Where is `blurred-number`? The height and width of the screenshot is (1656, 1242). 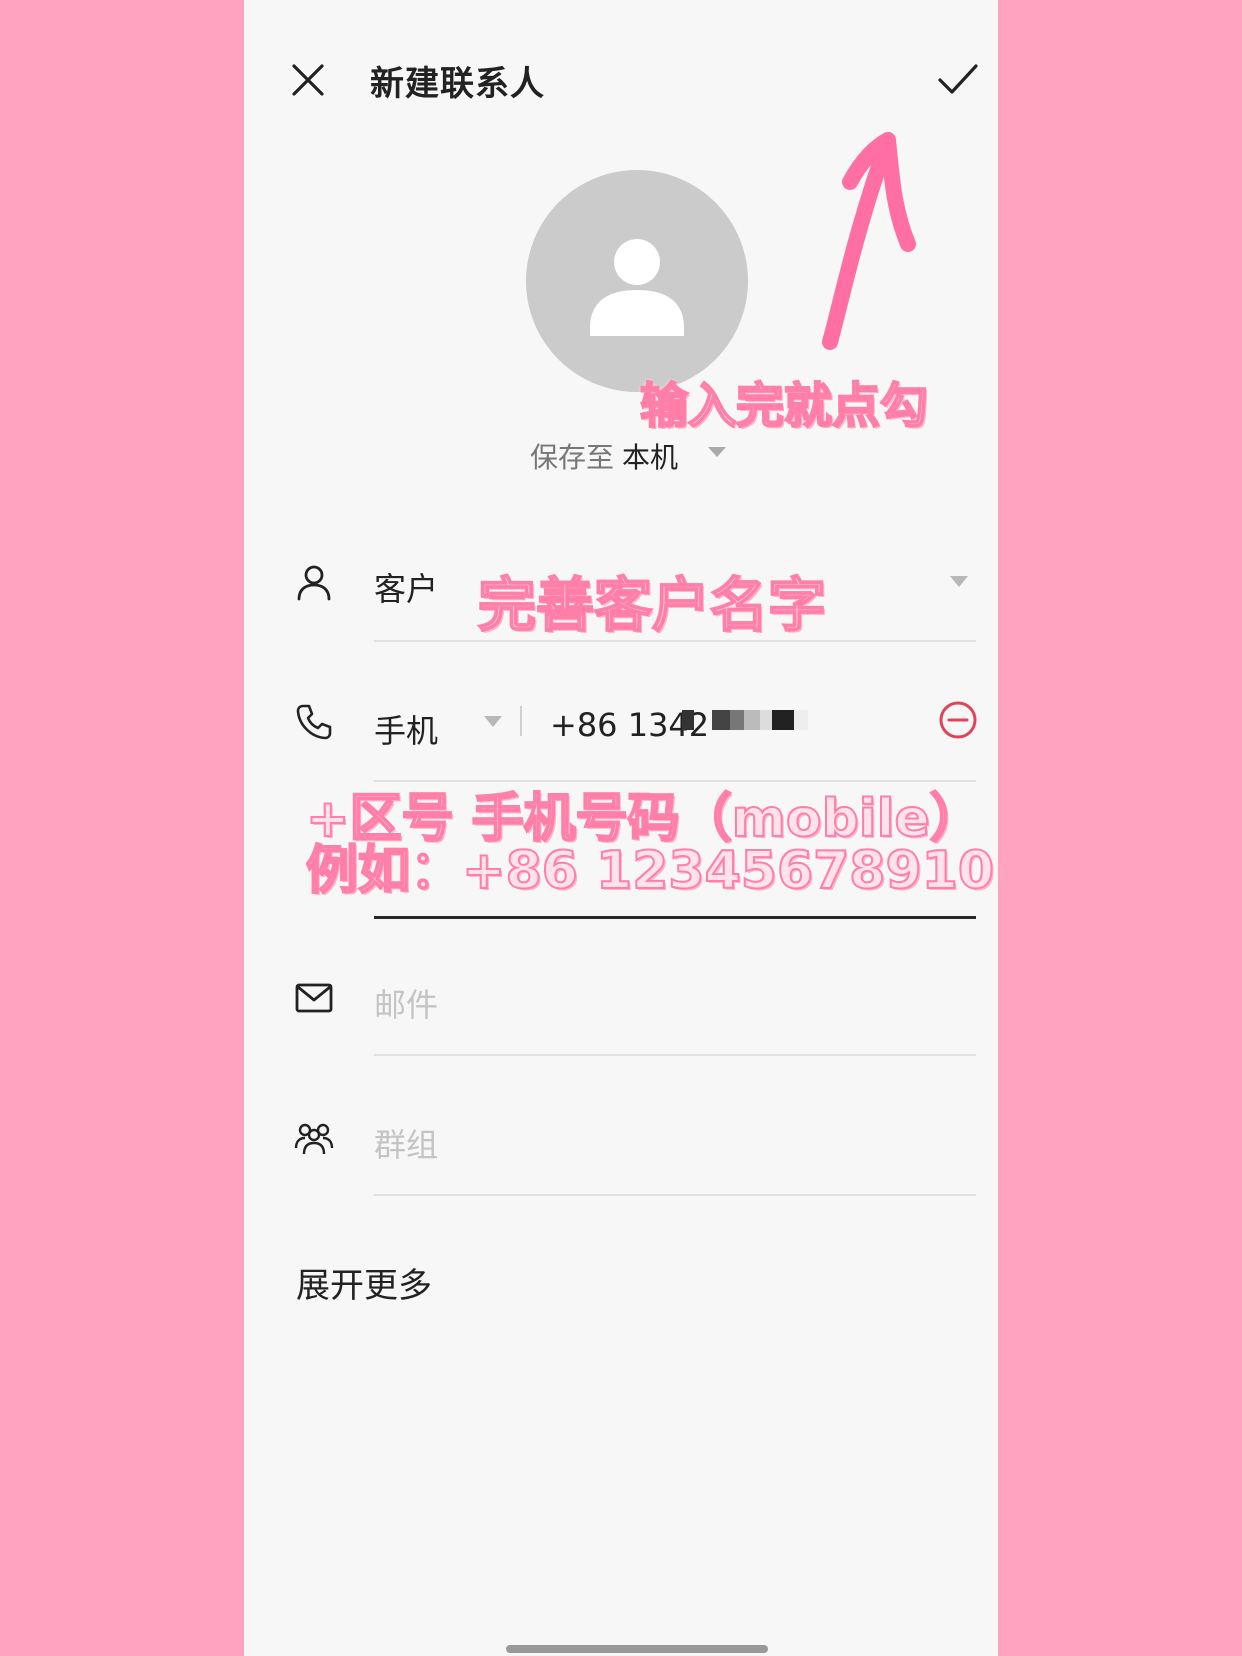
blurred-number is located at coordinates (745, 720).